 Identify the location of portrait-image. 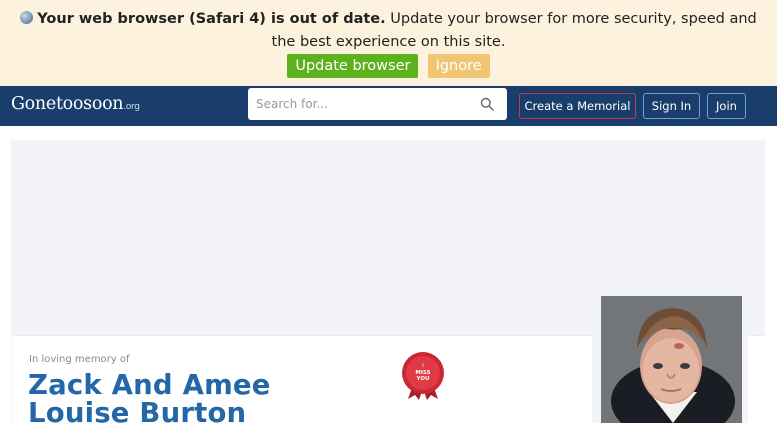
(671, 359).